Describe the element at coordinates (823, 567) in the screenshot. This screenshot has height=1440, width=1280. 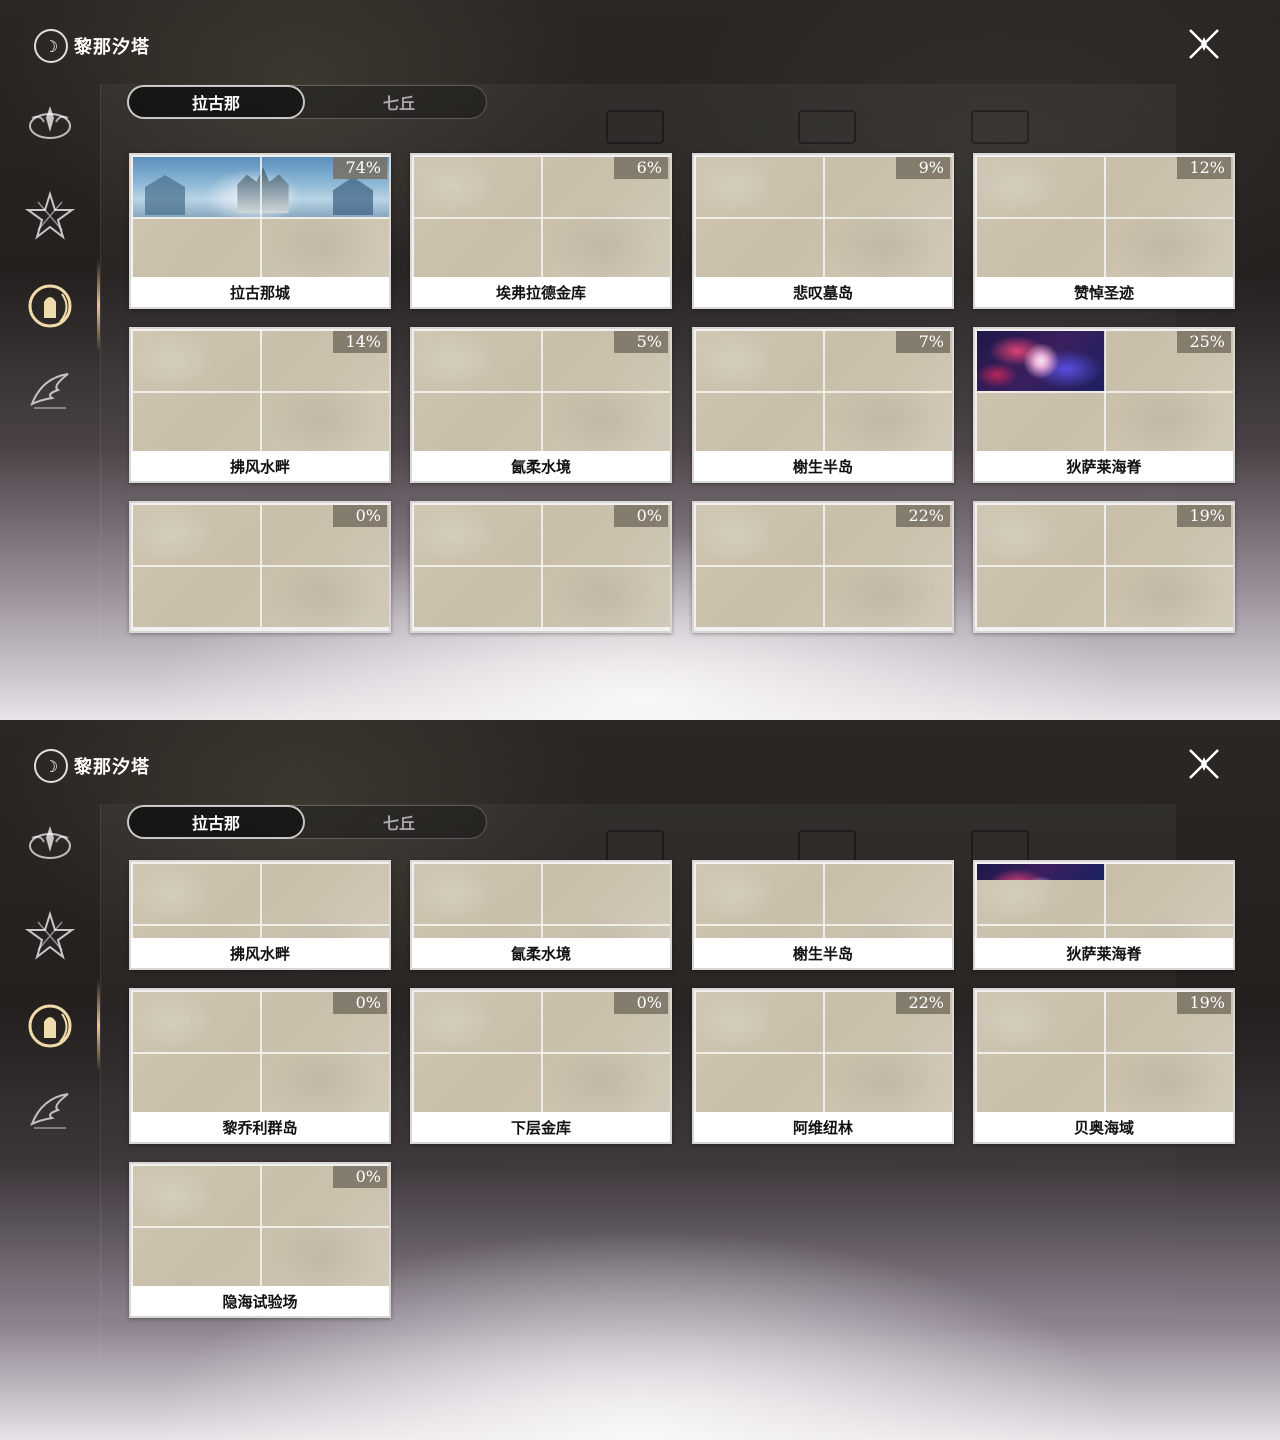
I see `region-card: 22%` at that location.